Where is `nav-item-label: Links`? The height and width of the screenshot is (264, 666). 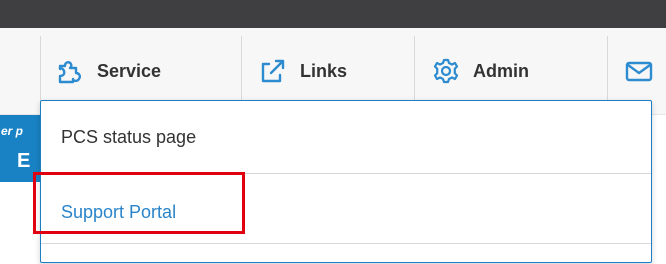
nav-item-label: Links is located at coordinates (324, 70).